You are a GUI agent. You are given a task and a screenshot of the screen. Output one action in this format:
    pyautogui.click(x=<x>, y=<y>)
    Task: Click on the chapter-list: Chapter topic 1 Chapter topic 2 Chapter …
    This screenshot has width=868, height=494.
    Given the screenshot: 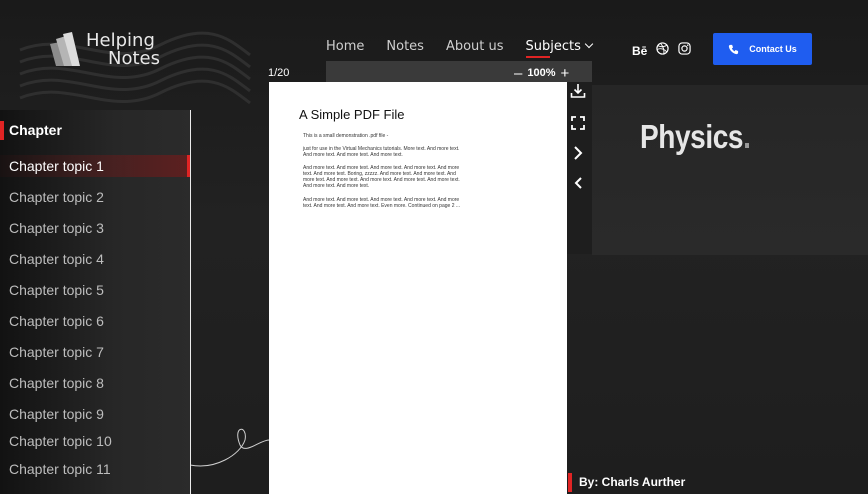 What is the action you would take?
    pyautogui.click(x=95, y=322)
    